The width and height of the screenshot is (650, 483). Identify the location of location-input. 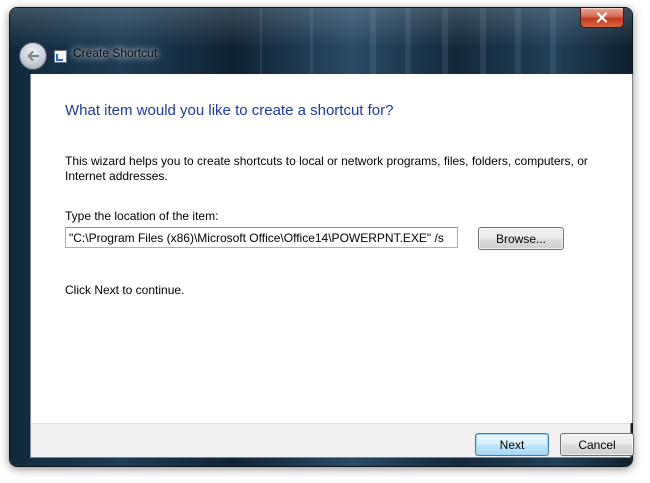
(261, 237).